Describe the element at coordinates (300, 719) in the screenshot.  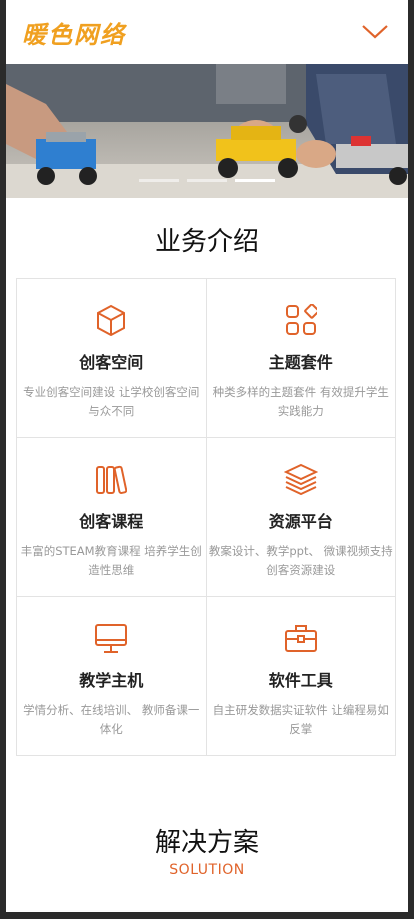
I see `service-desc: 自主研发数据实证软件 让编程易如反掌` at that location.